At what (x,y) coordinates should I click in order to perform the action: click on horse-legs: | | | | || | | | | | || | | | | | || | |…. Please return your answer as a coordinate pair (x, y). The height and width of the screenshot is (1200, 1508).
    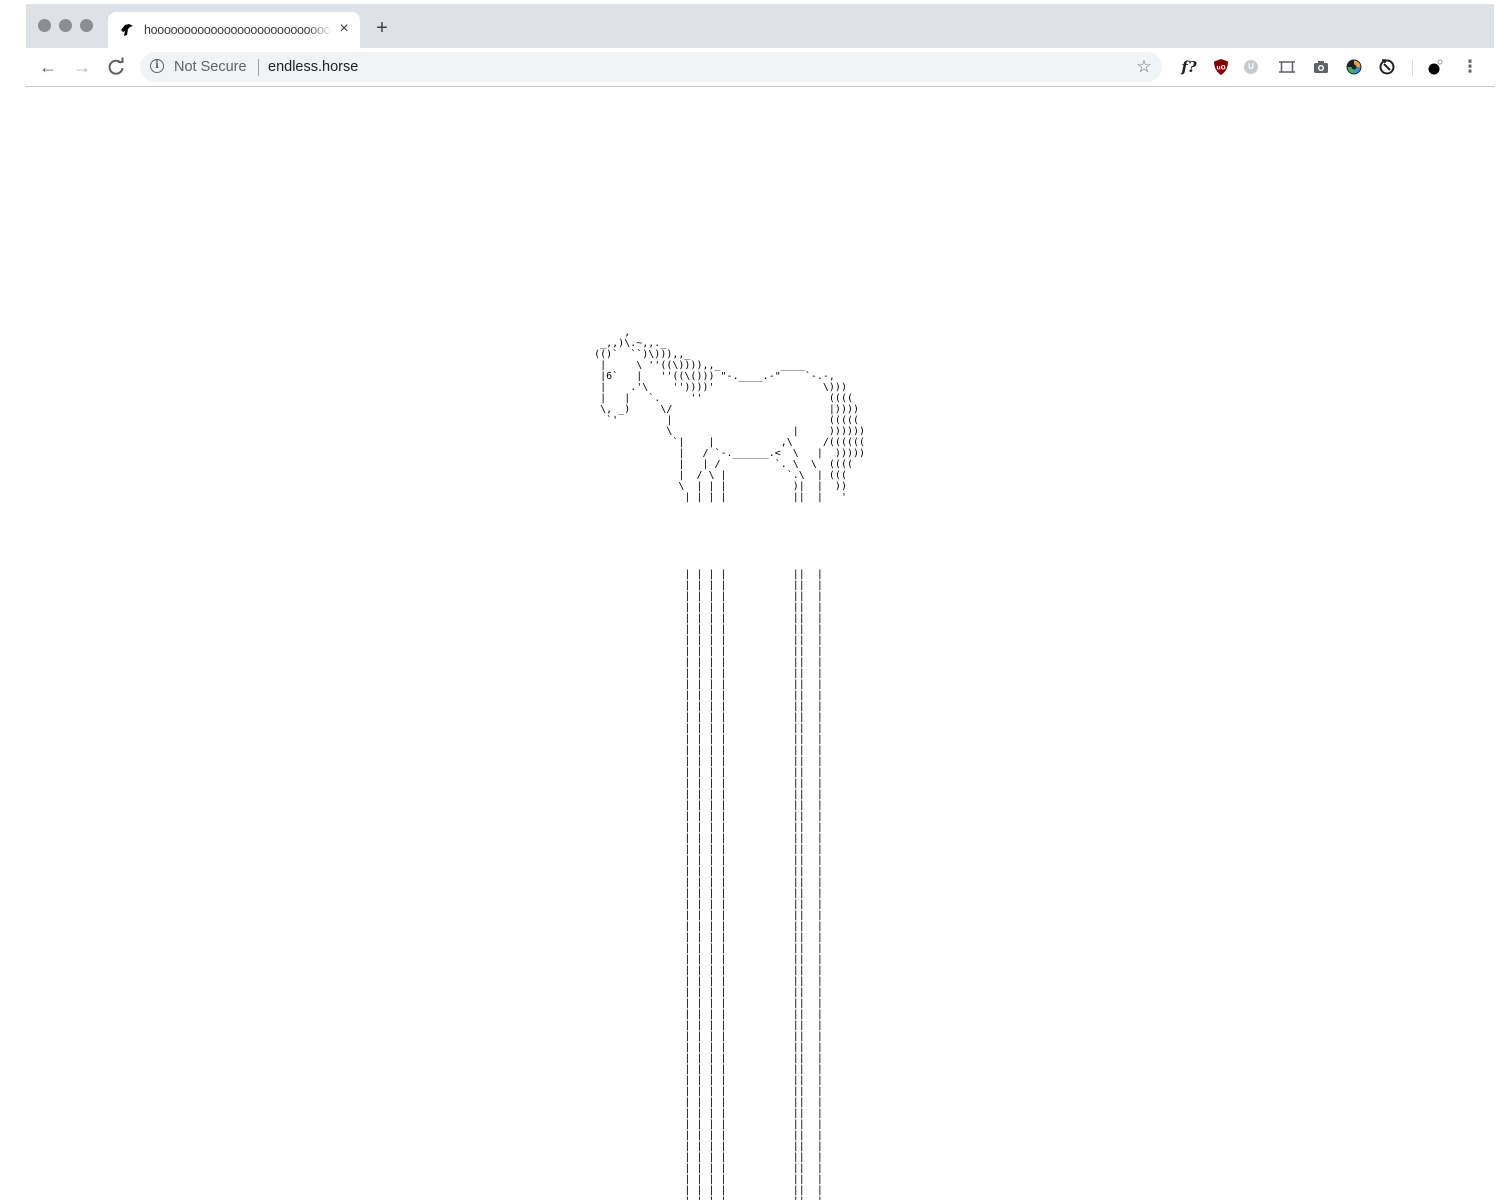
    Looking at the image, I should click on (753, 884).